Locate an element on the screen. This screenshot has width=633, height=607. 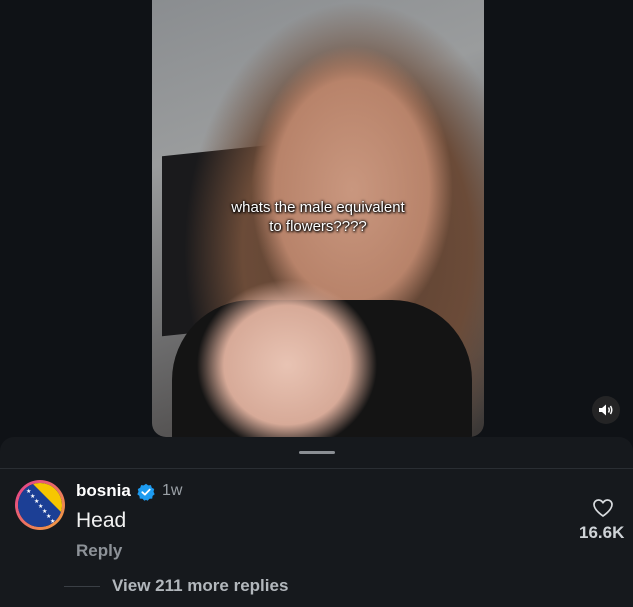
bosnia-flag-icon: ★ ★ ★ ★ ★ ★ ★ is located at coordinates (40, 505).